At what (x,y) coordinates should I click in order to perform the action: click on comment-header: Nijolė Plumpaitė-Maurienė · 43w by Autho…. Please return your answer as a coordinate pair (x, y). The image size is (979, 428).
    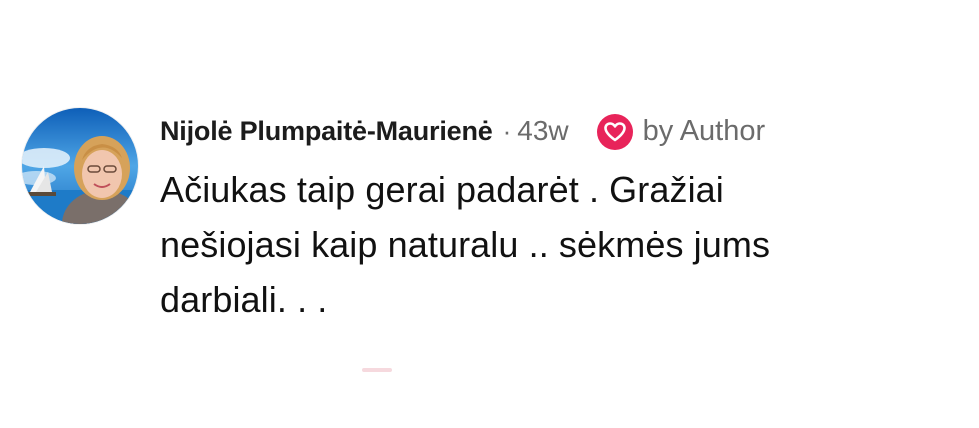
    Looking at the image, I should click on (560, 131).